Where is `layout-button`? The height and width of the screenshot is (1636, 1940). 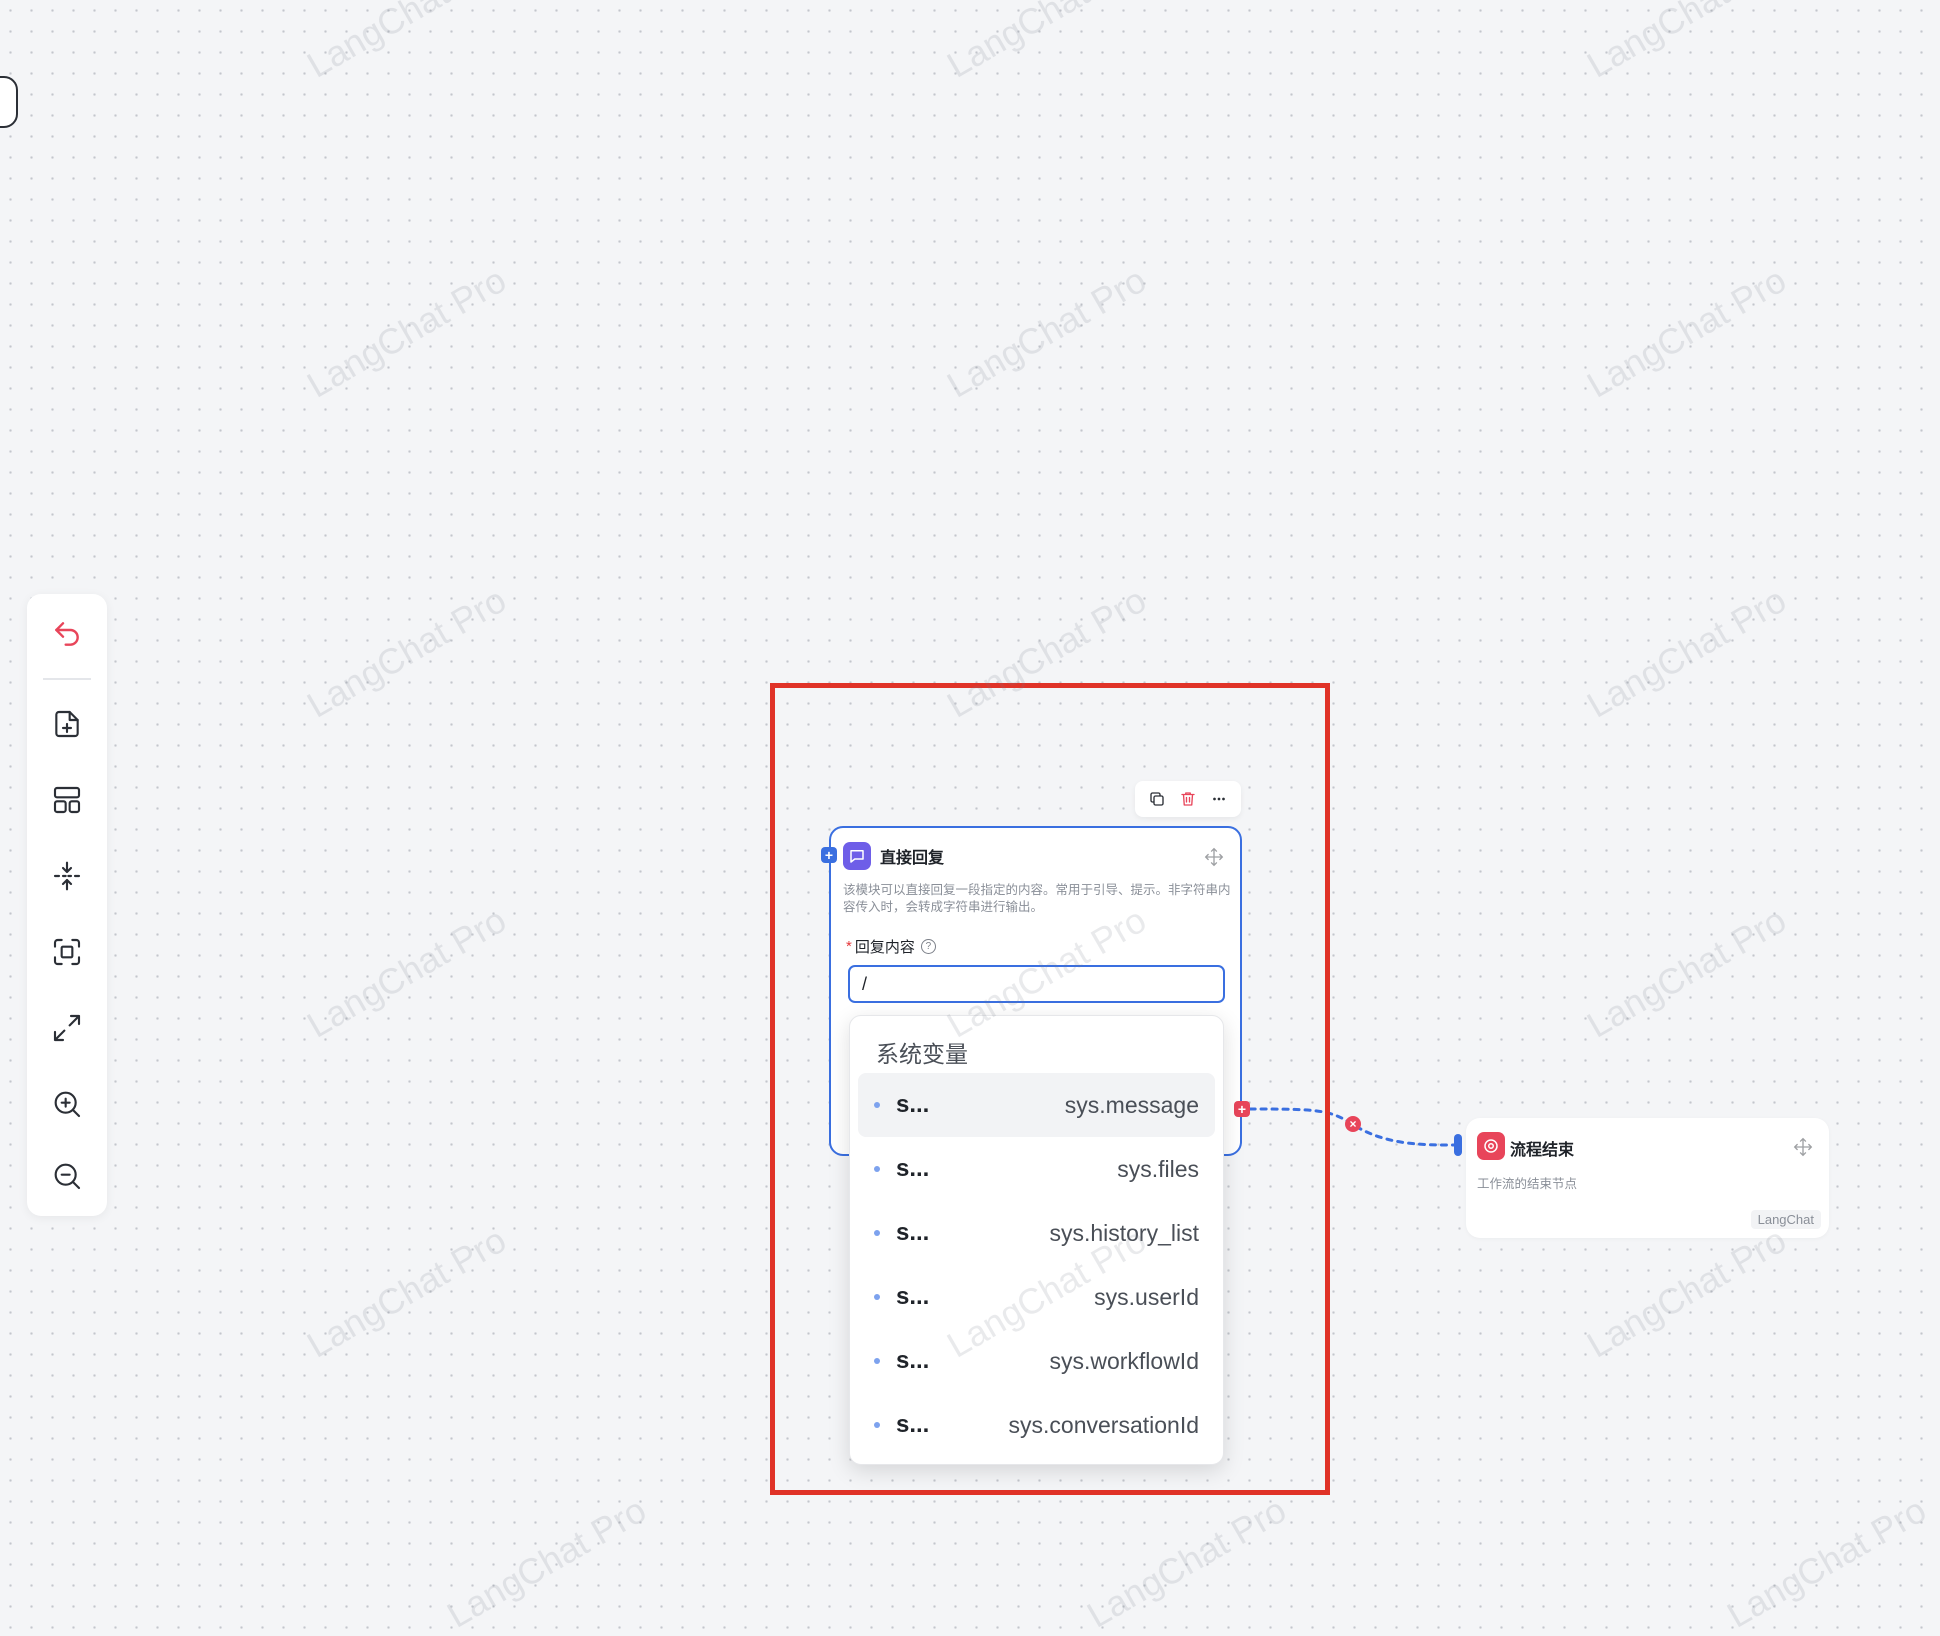
layout-button is located at coordinates (67, 800).